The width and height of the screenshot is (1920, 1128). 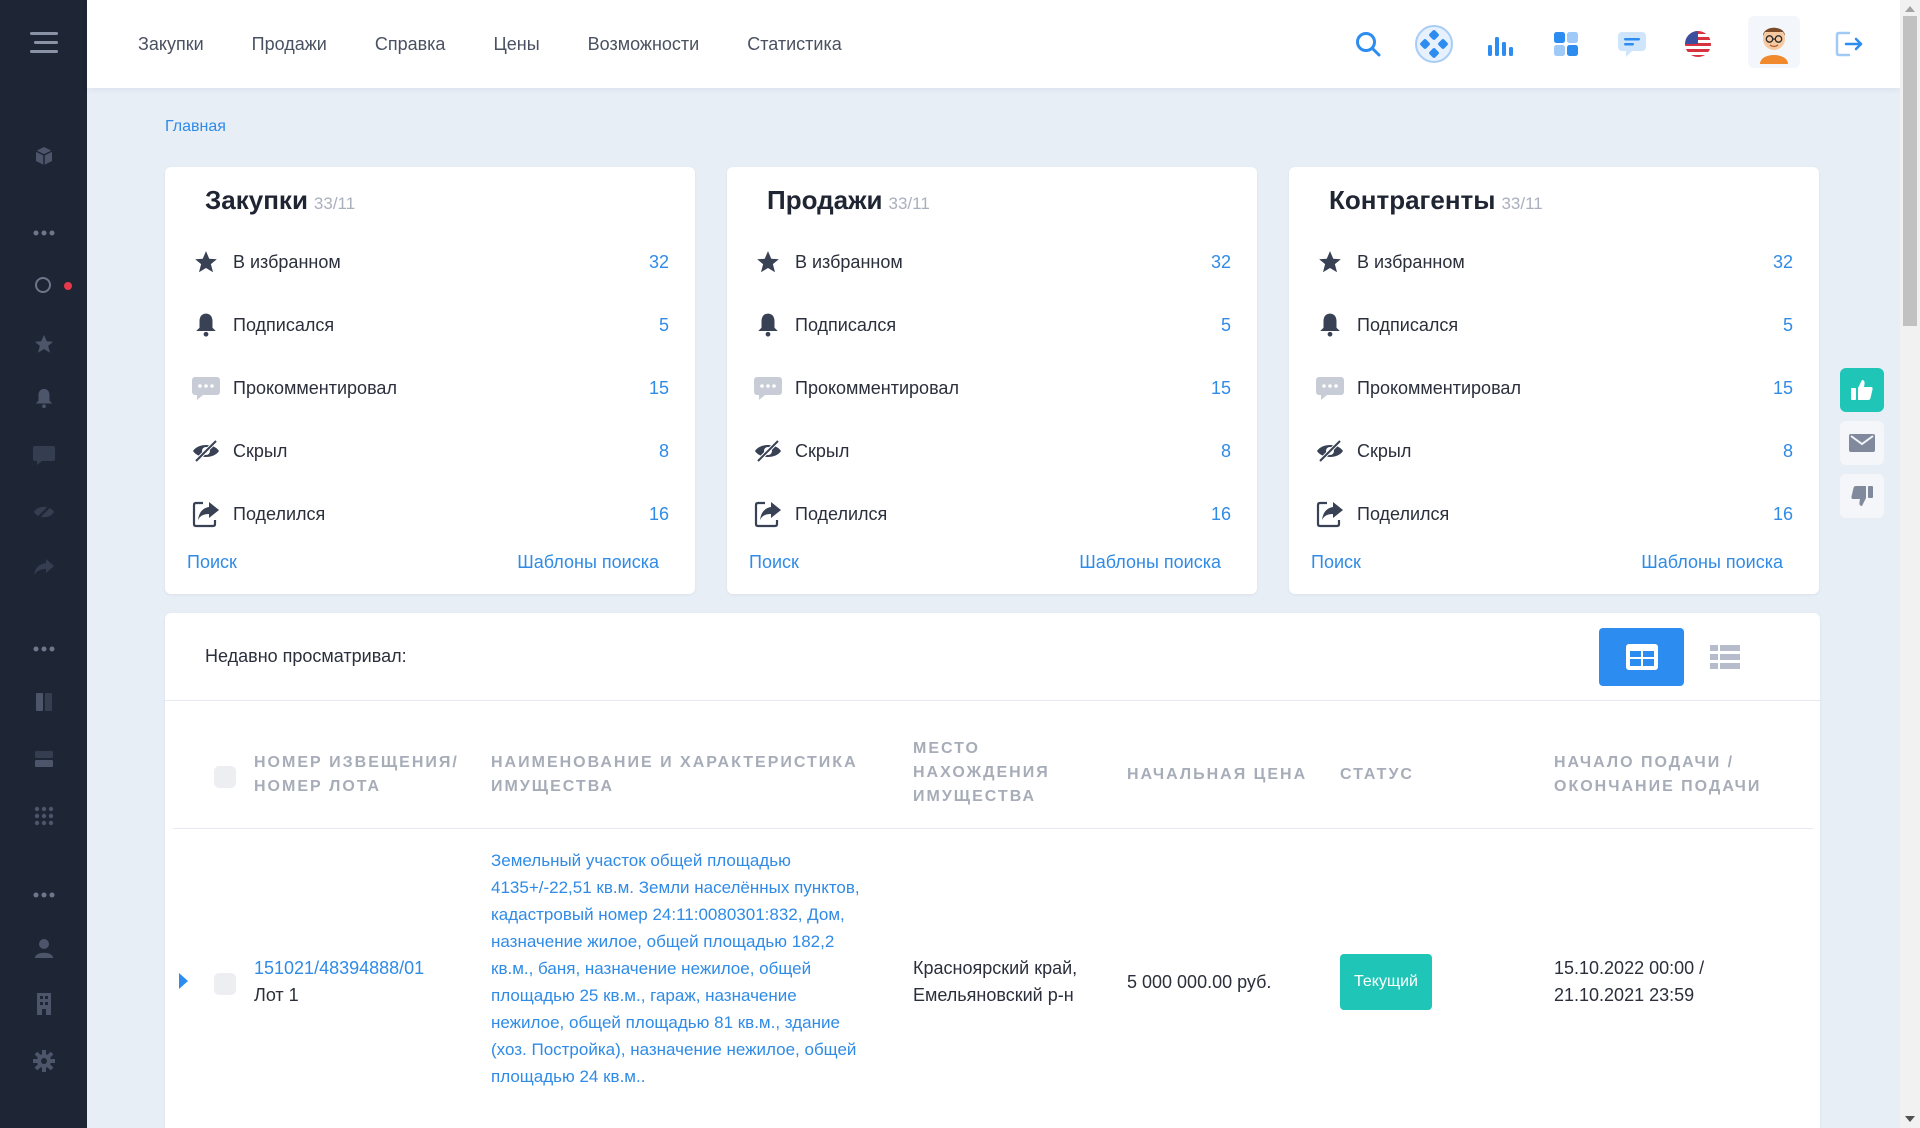 I want to click on building-nav-icon, so click(x=43, y=1004).